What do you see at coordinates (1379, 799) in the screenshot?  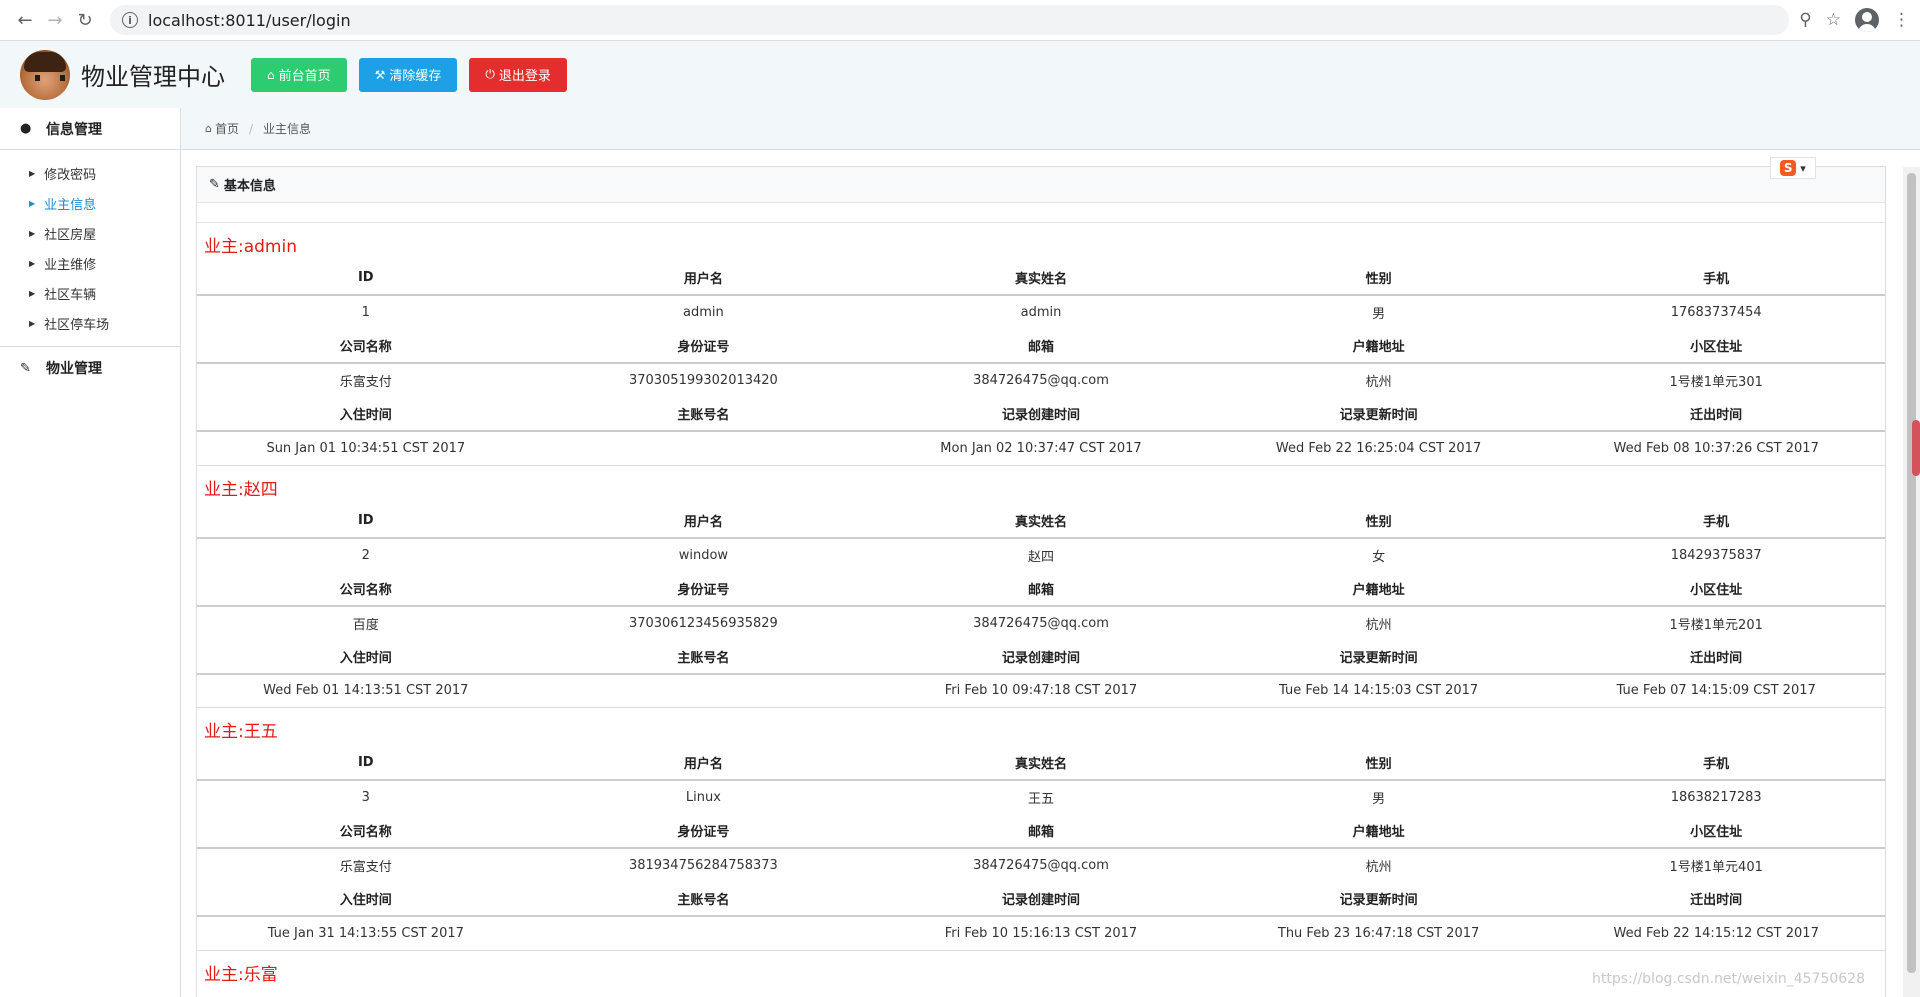 I see `field-value: 男` at bounding box center [1379, 799].